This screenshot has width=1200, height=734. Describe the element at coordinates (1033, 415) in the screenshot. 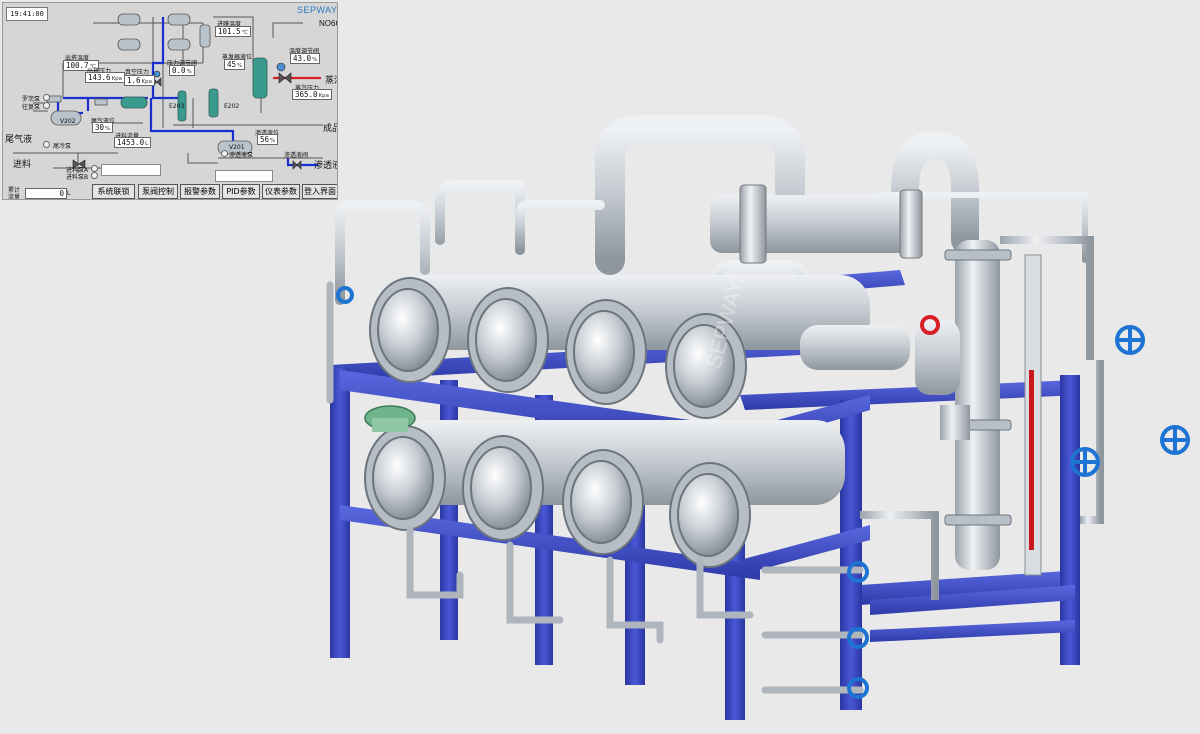

I see `level-gauge` at that location.